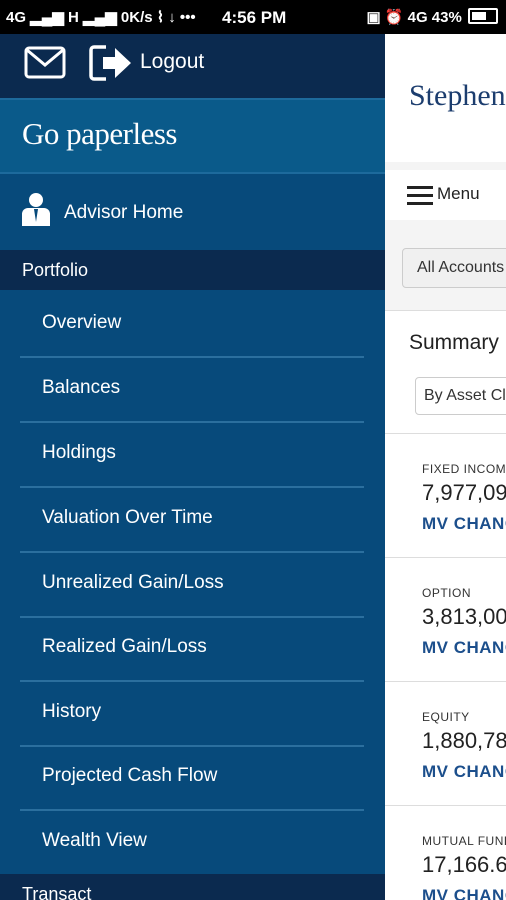 The width and height of the screenshot is (506, 900). Describe the element at coordinates (192, 887) in the screenshot. I see `section-header-transact: Transact` at that location.